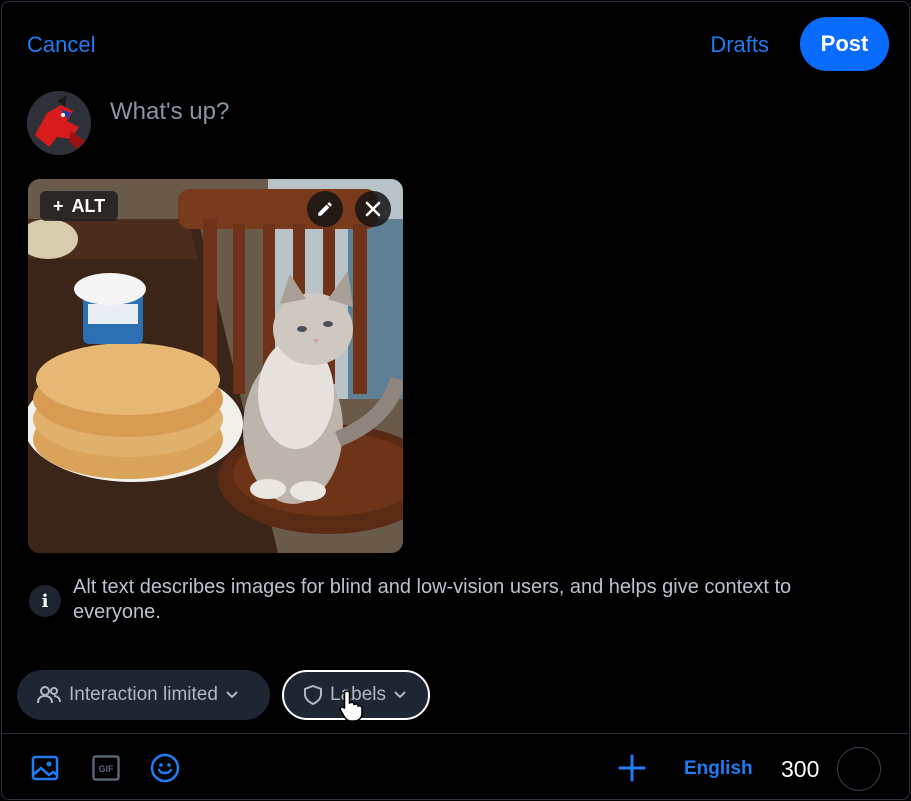  I want to click on plus-icon, so click(632, 768).